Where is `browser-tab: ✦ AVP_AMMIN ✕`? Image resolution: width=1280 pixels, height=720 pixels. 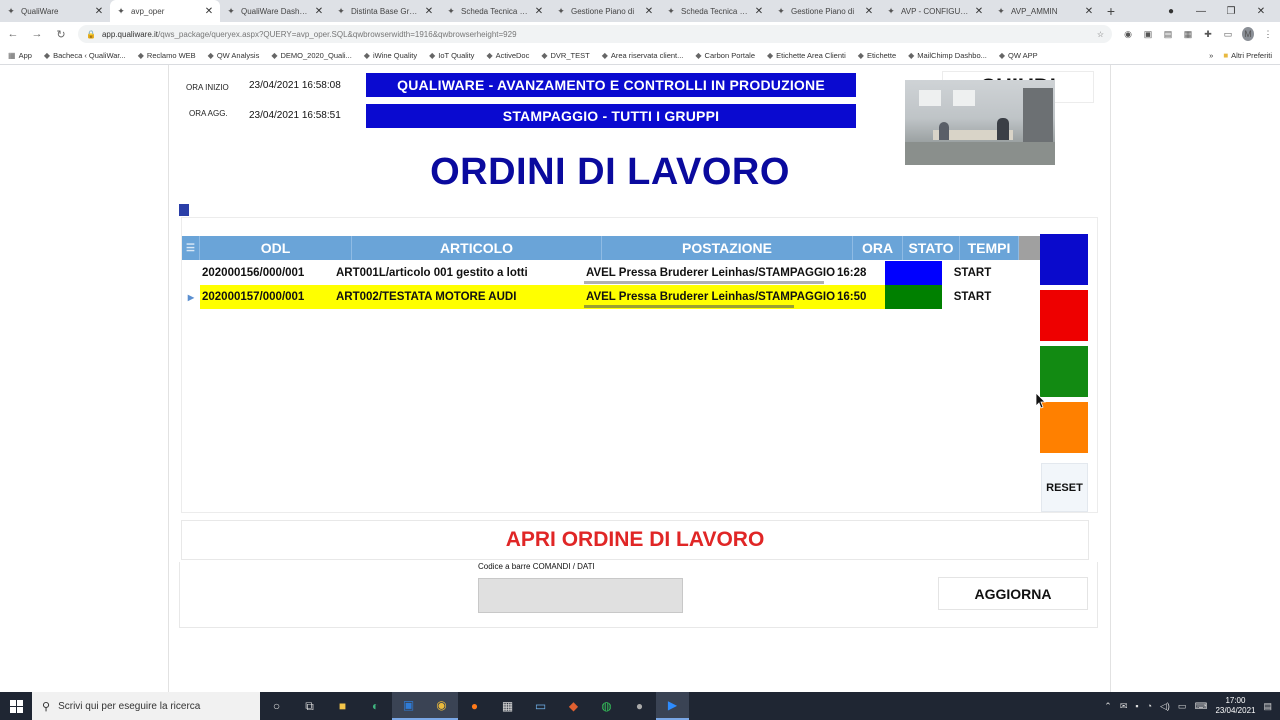
browser-tab: ✦ AVP_AMMIN ✕ is located at coordinates (1045, 11).